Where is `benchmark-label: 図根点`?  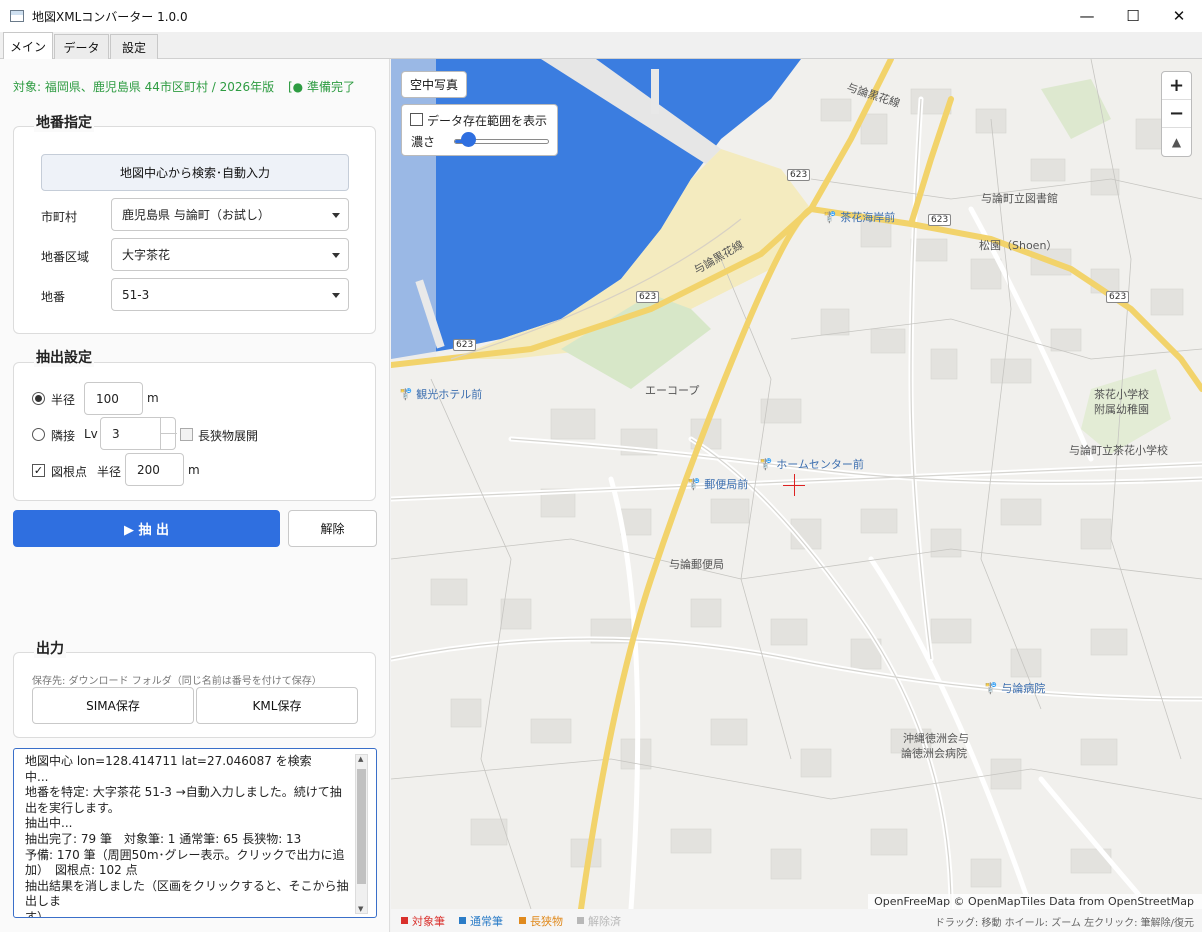
benchmark-label: 図根点 is located at coordinates (69, 472).